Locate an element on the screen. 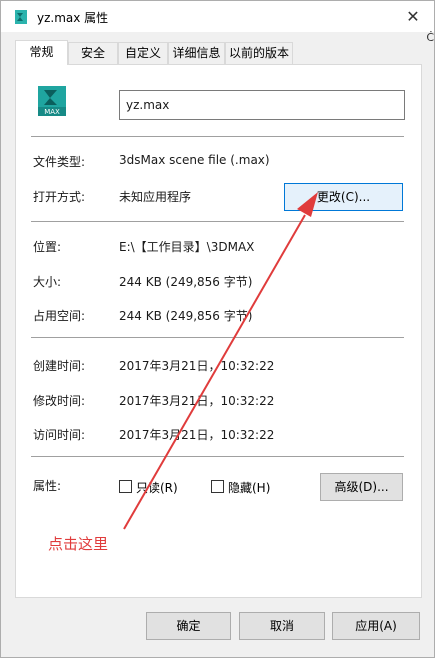 The height and width of the screenshot is (658, 435). apply-button: 应用(A) is located at coordinates (376, 626).